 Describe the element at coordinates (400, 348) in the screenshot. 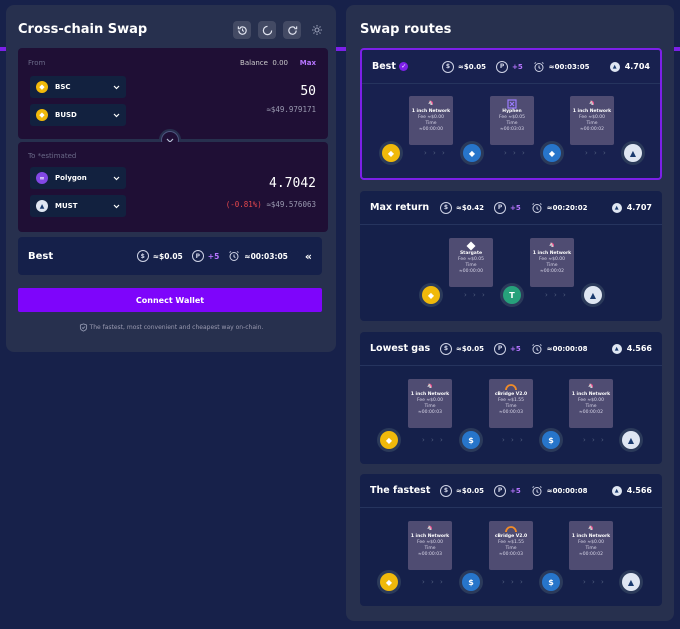

I see `route-name: Lowest gas` at that location.